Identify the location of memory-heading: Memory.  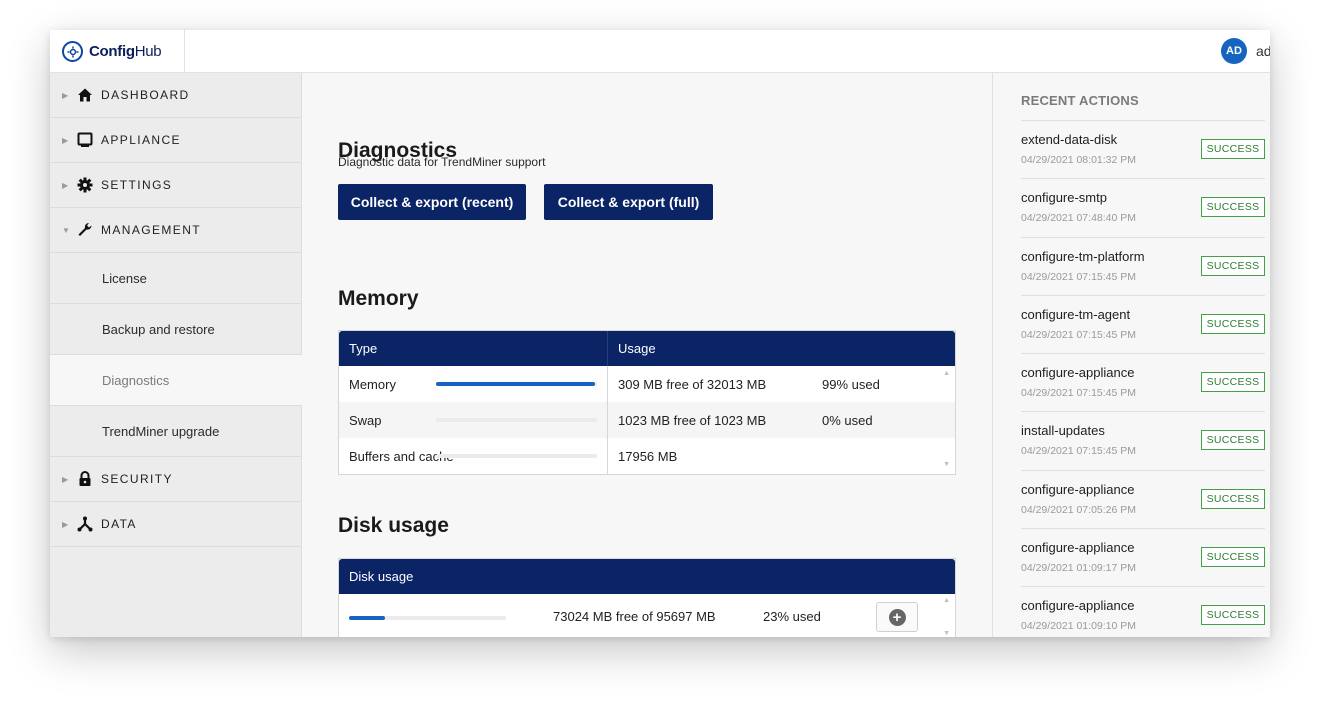
(378, 298).